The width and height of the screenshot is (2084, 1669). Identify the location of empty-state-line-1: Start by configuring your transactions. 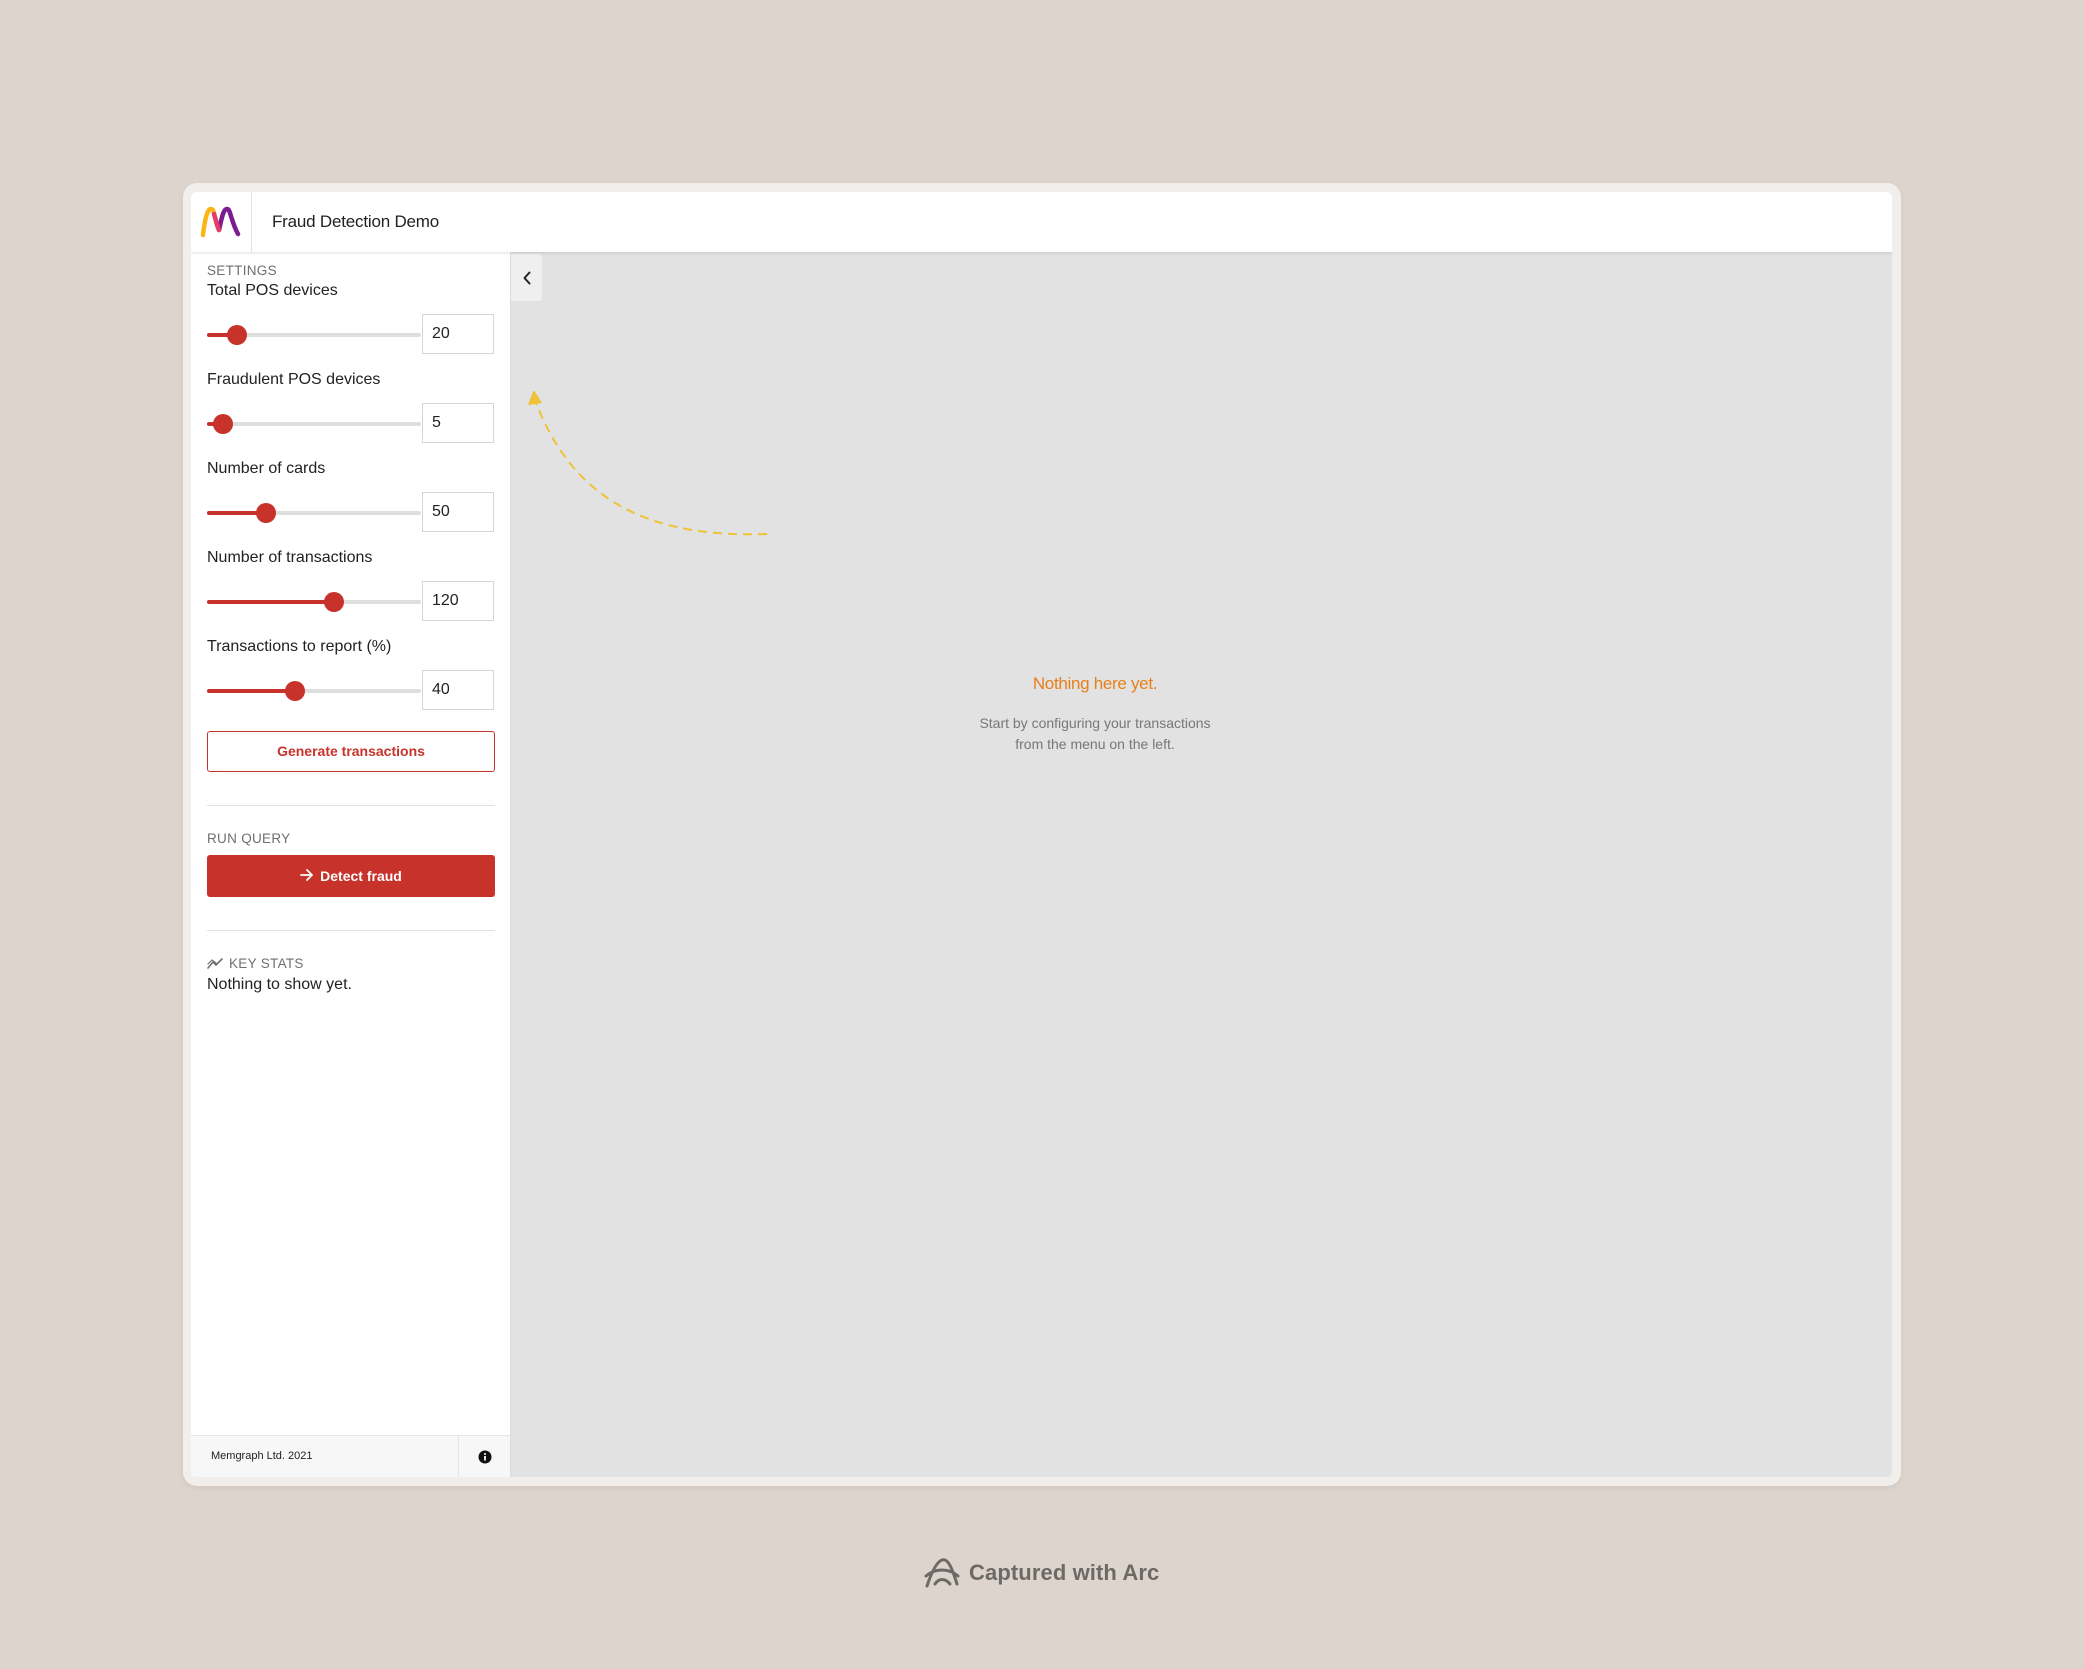
(1095, 723).